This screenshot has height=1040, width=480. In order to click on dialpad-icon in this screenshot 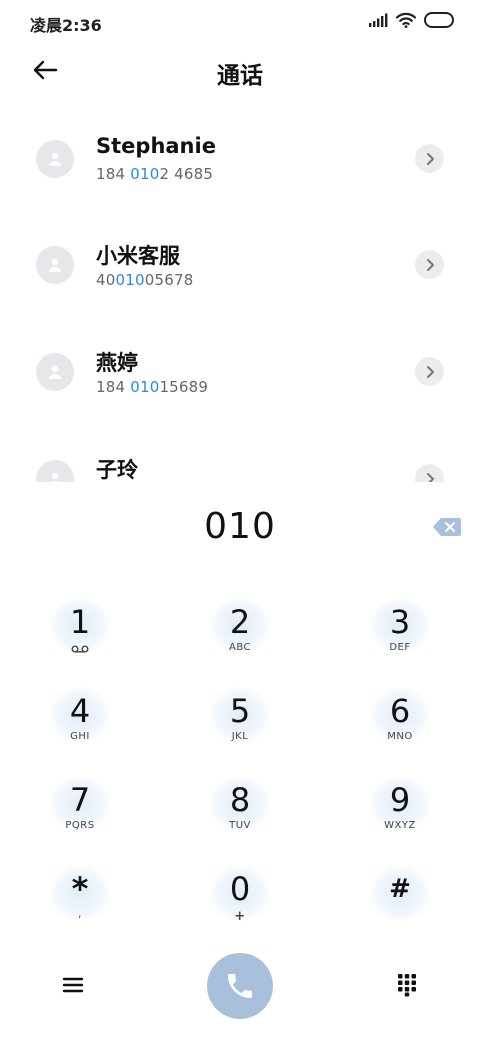, I will do `click(407, 985)`.